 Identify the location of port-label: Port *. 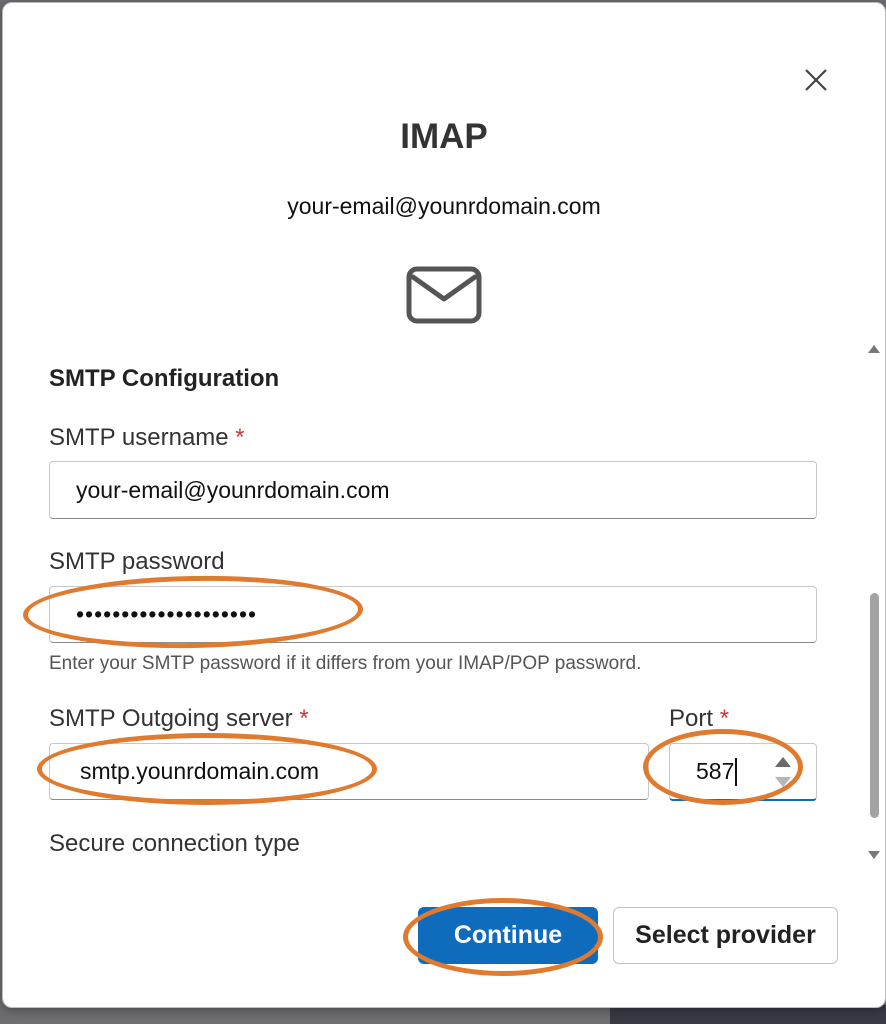
(699, 719).